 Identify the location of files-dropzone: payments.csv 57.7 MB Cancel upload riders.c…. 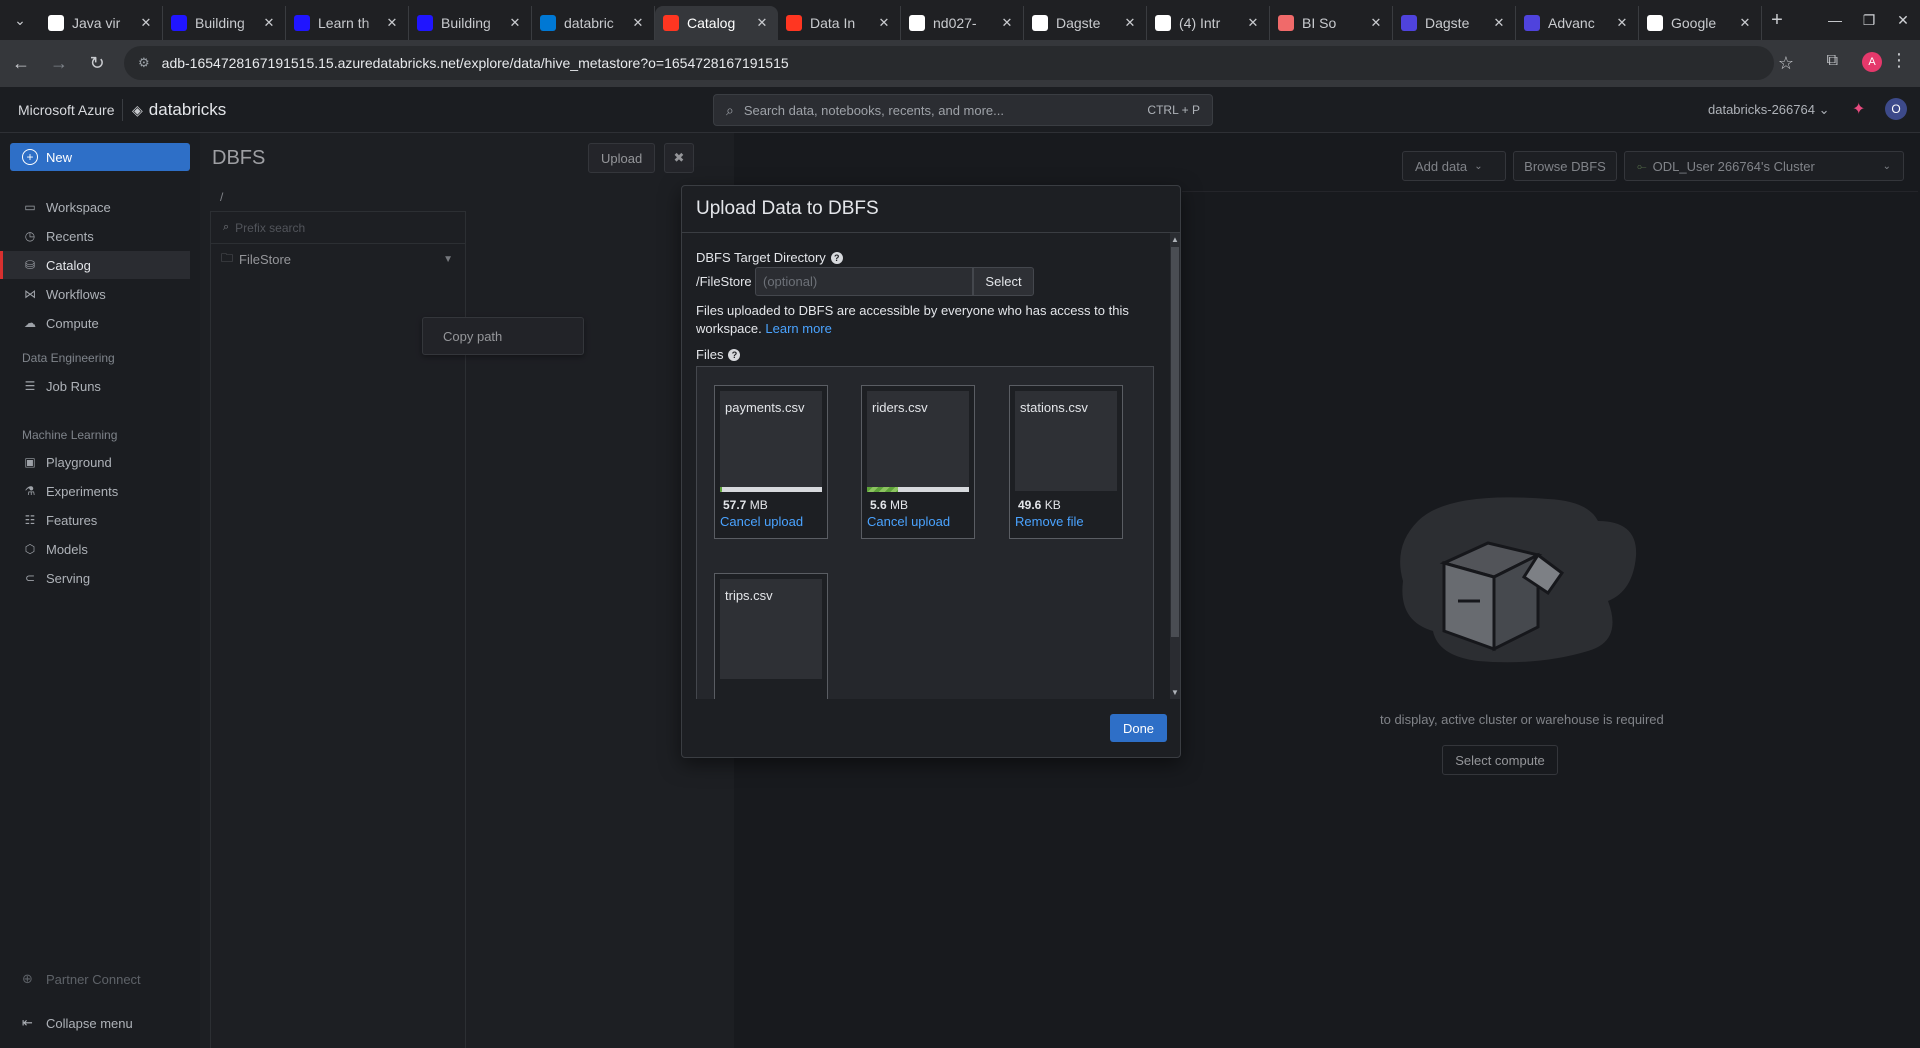
(925, 532).